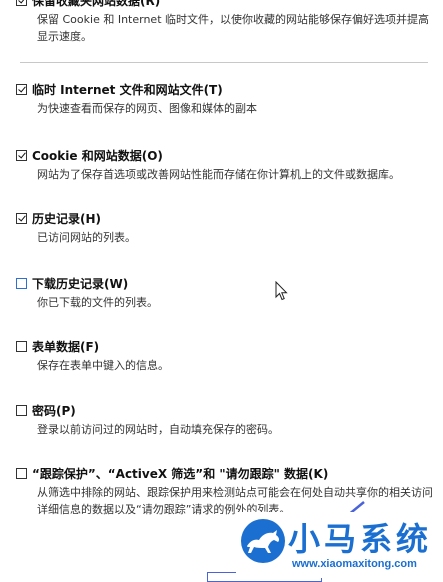 This screenshot has width=443, height=582. I want to click on option-history: 历史记录(H) 已访问网站的列表。, so click(226, 227).